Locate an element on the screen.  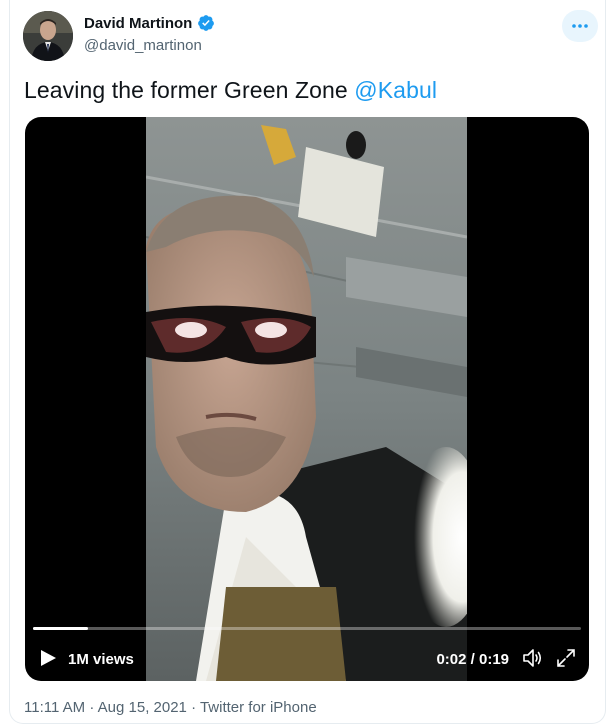
volume-icon is located at coordinates (532, 658).